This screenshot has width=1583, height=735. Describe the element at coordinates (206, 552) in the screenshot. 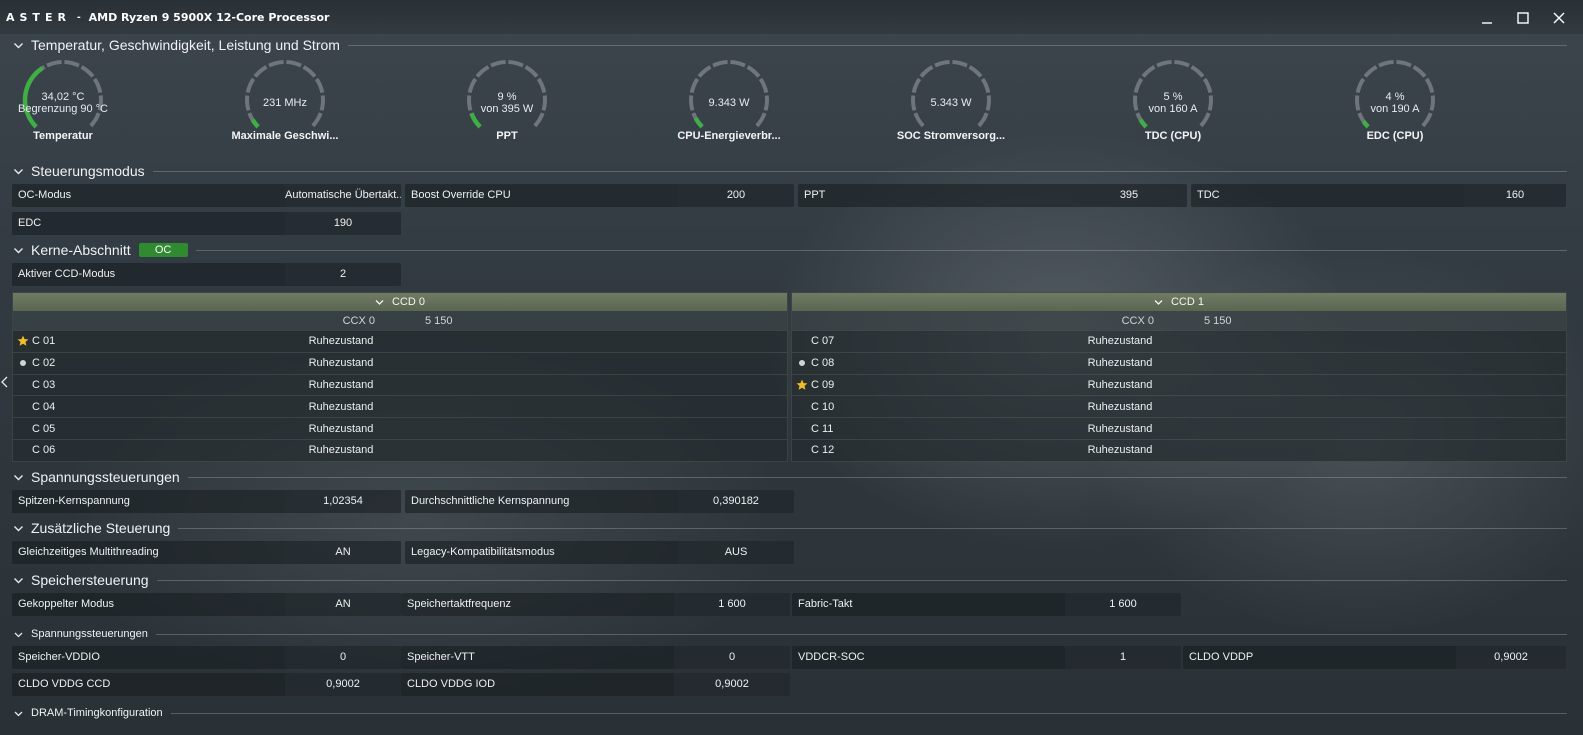

I see `smt-field: Gleichzeitiges Multithreading AN` at that location.